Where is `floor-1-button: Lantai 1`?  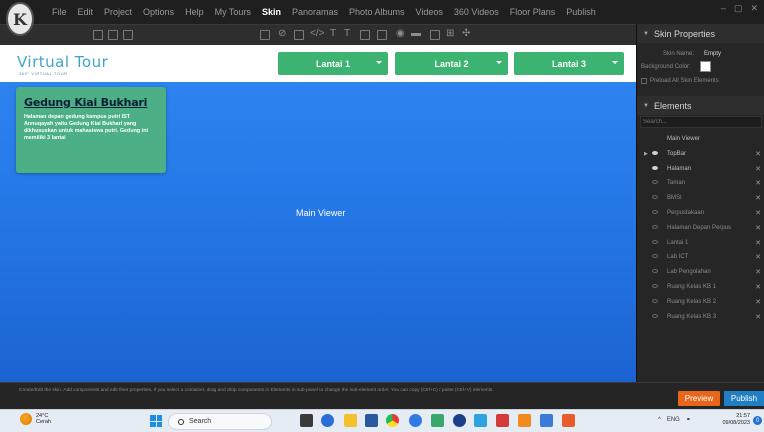 floor-1-button: Lantai 1 is located at coordinates (333, 63).